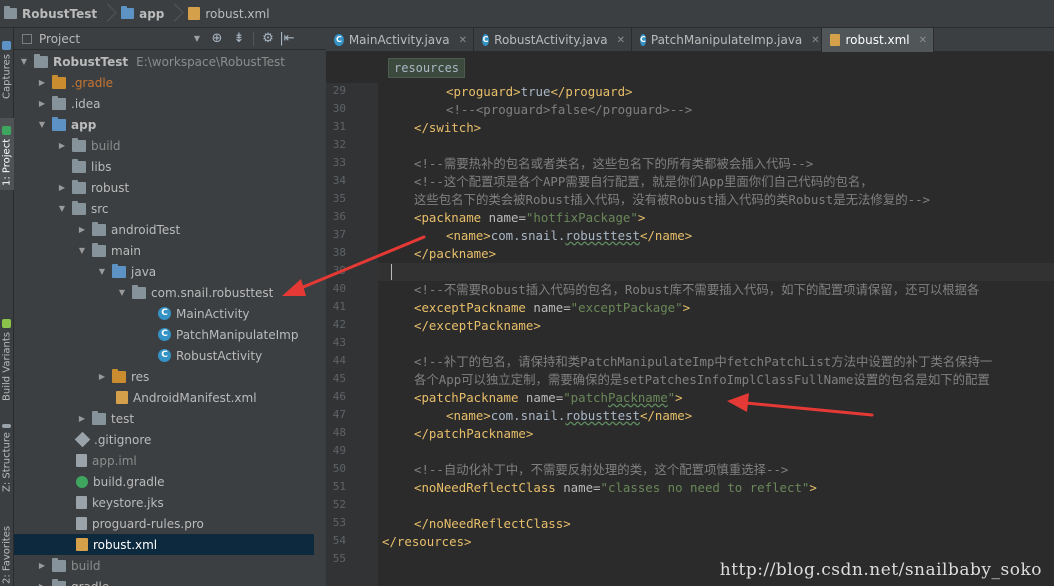 The height and width of the screenshot is (586, 1054). I want to click on tree-item-root-build: ▶ build, so click(164, 565).